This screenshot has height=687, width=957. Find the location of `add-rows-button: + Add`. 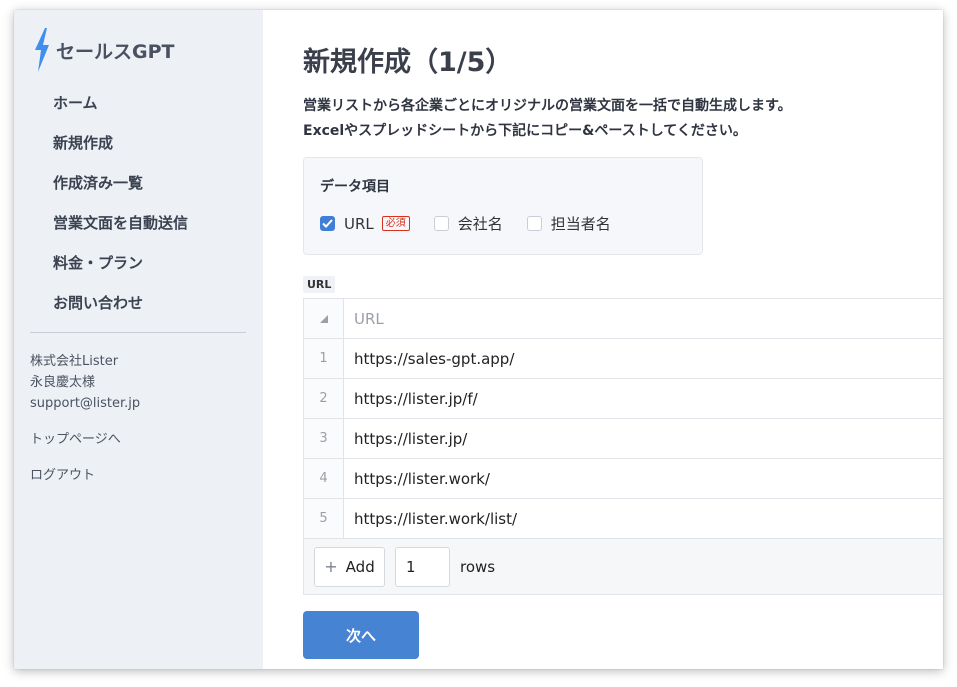

add-rows-button: + Add is located at coordinates (349, 566).